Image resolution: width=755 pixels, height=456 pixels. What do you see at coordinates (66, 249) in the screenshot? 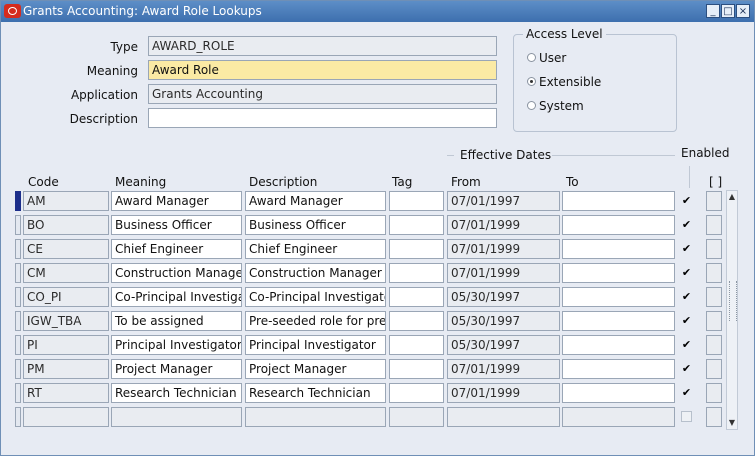
I see `row-code-field: CE` at bounding box center [66, 249].